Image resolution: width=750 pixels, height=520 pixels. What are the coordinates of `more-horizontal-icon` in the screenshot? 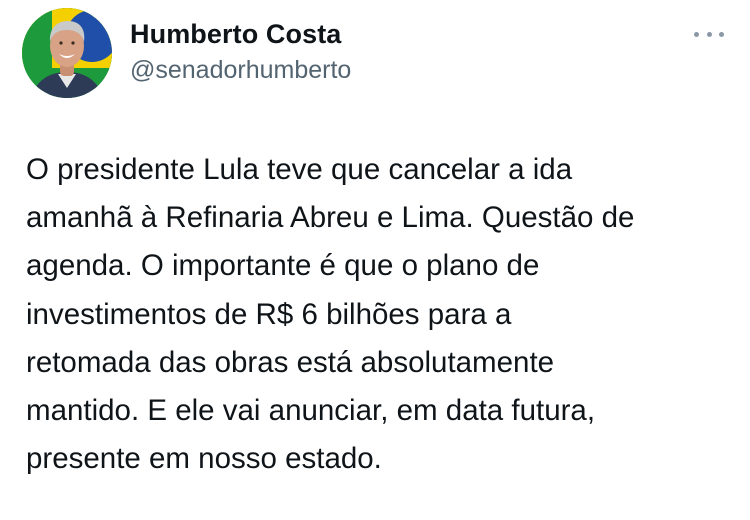 It's located at (696, 34).